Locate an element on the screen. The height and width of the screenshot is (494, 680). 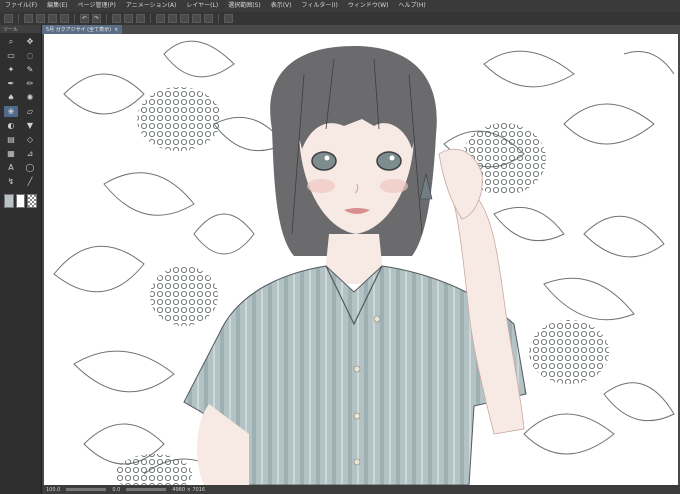
lasso-icon: ◌ is located at coordinates (30, 55).